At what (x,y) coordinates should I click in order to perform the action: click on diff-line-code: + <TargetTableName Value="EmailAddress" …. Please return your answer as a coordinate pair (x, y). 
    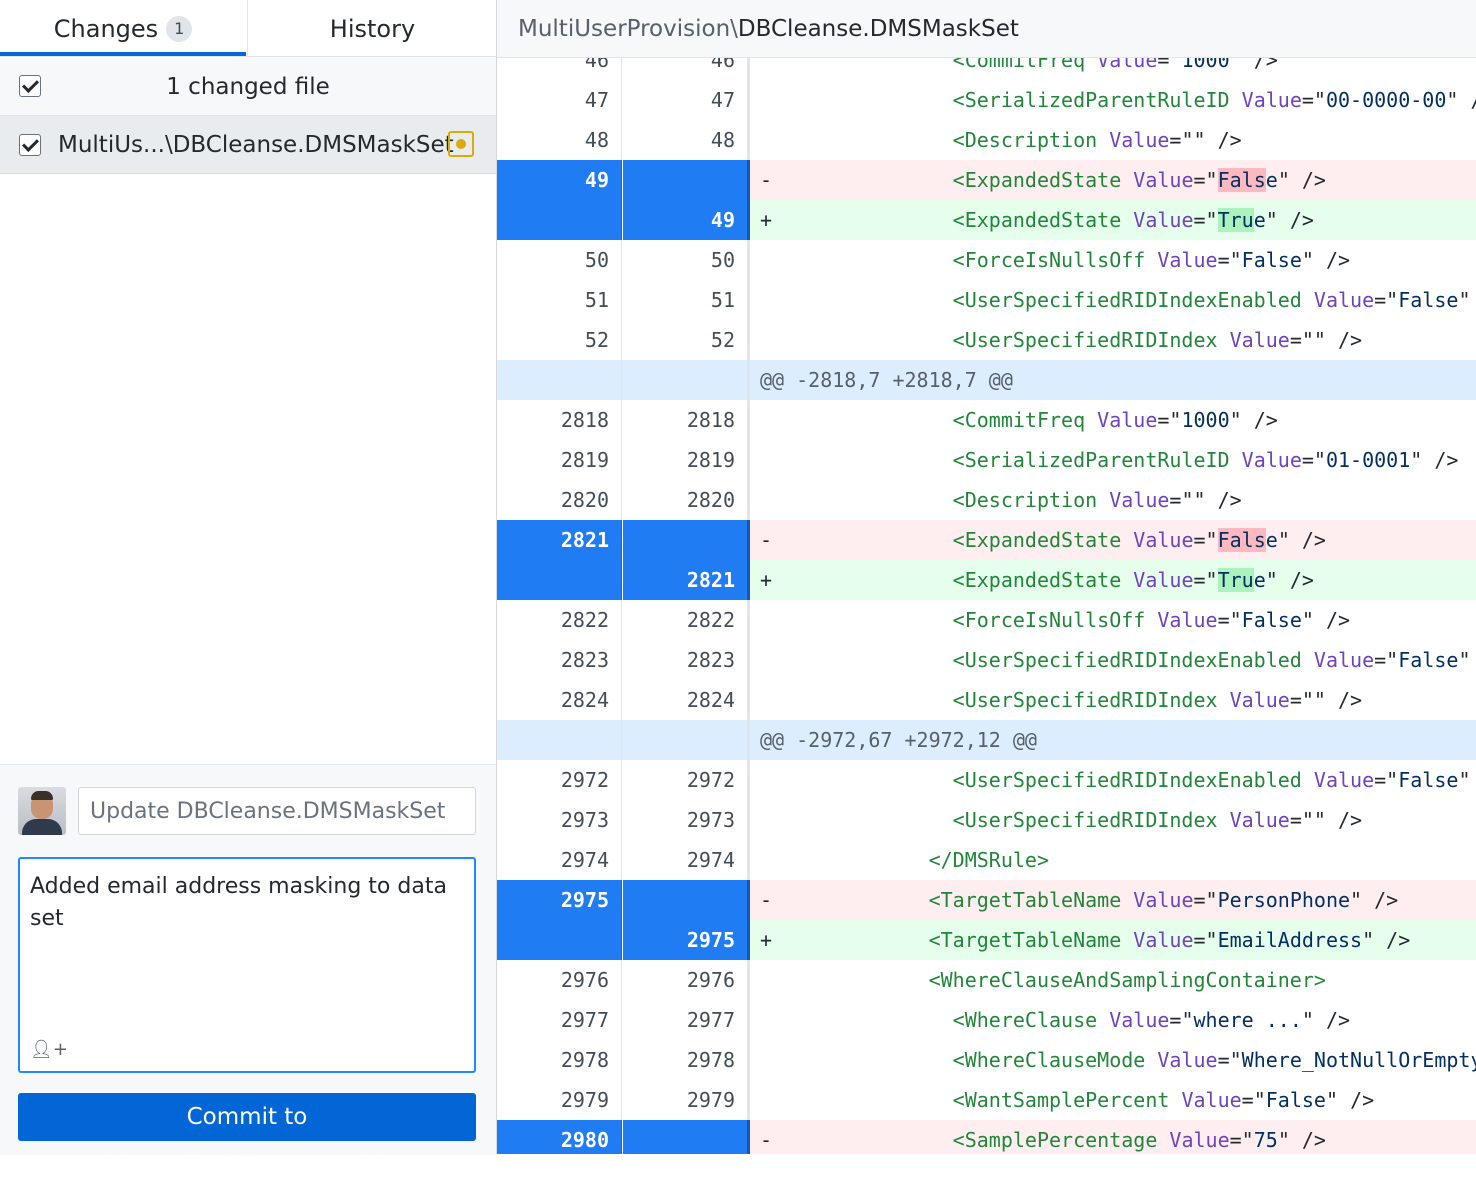
    Looking at the image, I should click on (1113, 940).